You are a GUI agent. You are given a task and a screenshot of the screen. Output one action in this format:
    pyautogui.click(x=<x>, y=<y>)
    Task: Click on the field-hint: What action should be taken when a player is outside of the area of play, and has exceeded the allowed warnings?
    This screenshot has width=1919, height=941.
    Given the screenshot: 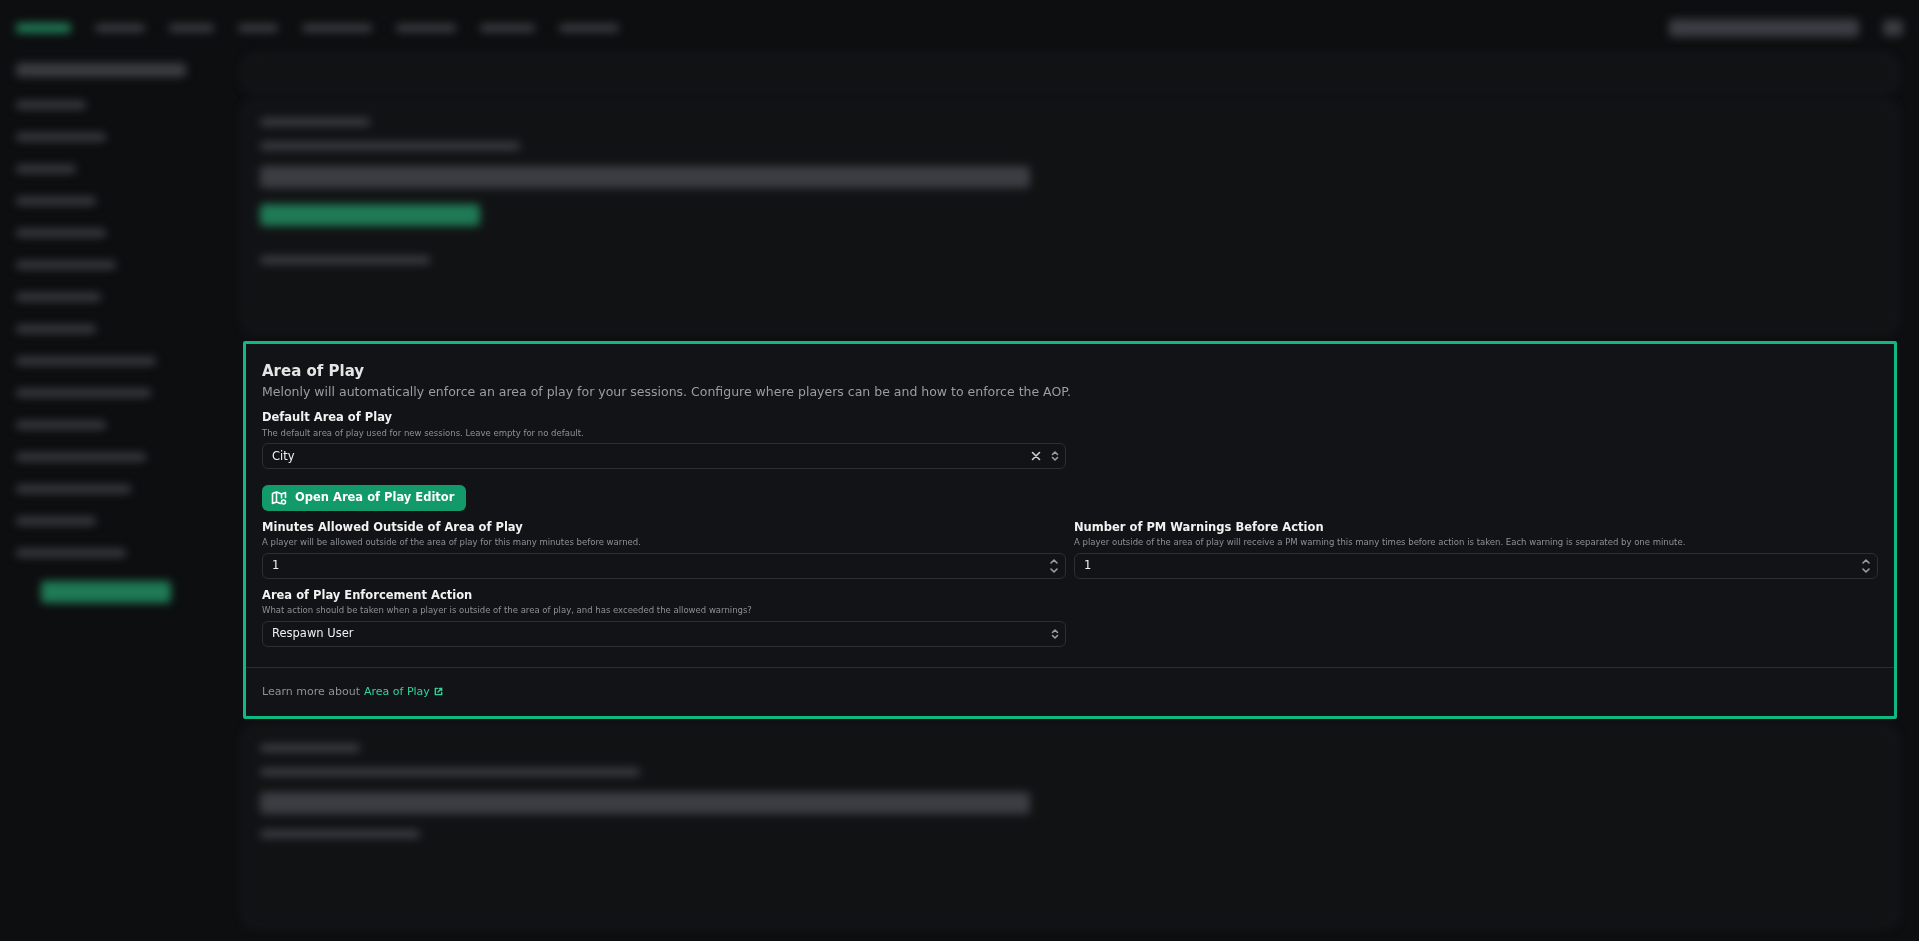 What is the action you would take?
    pyautogui.click(x=507, y=610)
    